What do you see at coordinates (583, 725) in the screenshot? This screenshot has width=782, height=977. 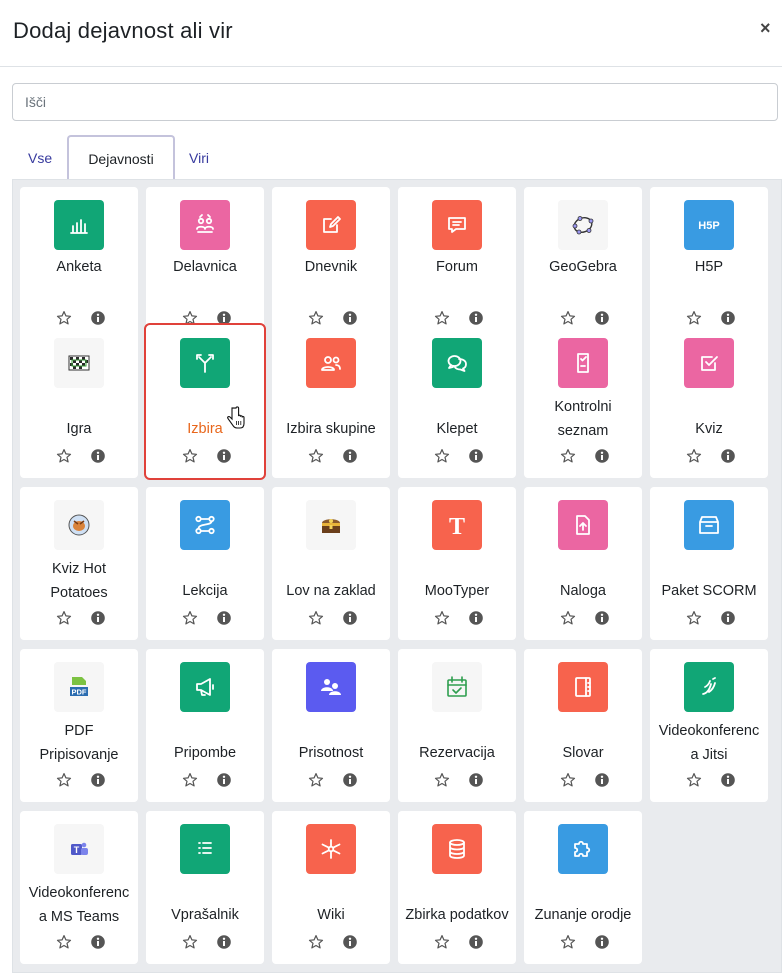 I see `activity-card-slovar: Slovar` at bounding box center [583, 725].